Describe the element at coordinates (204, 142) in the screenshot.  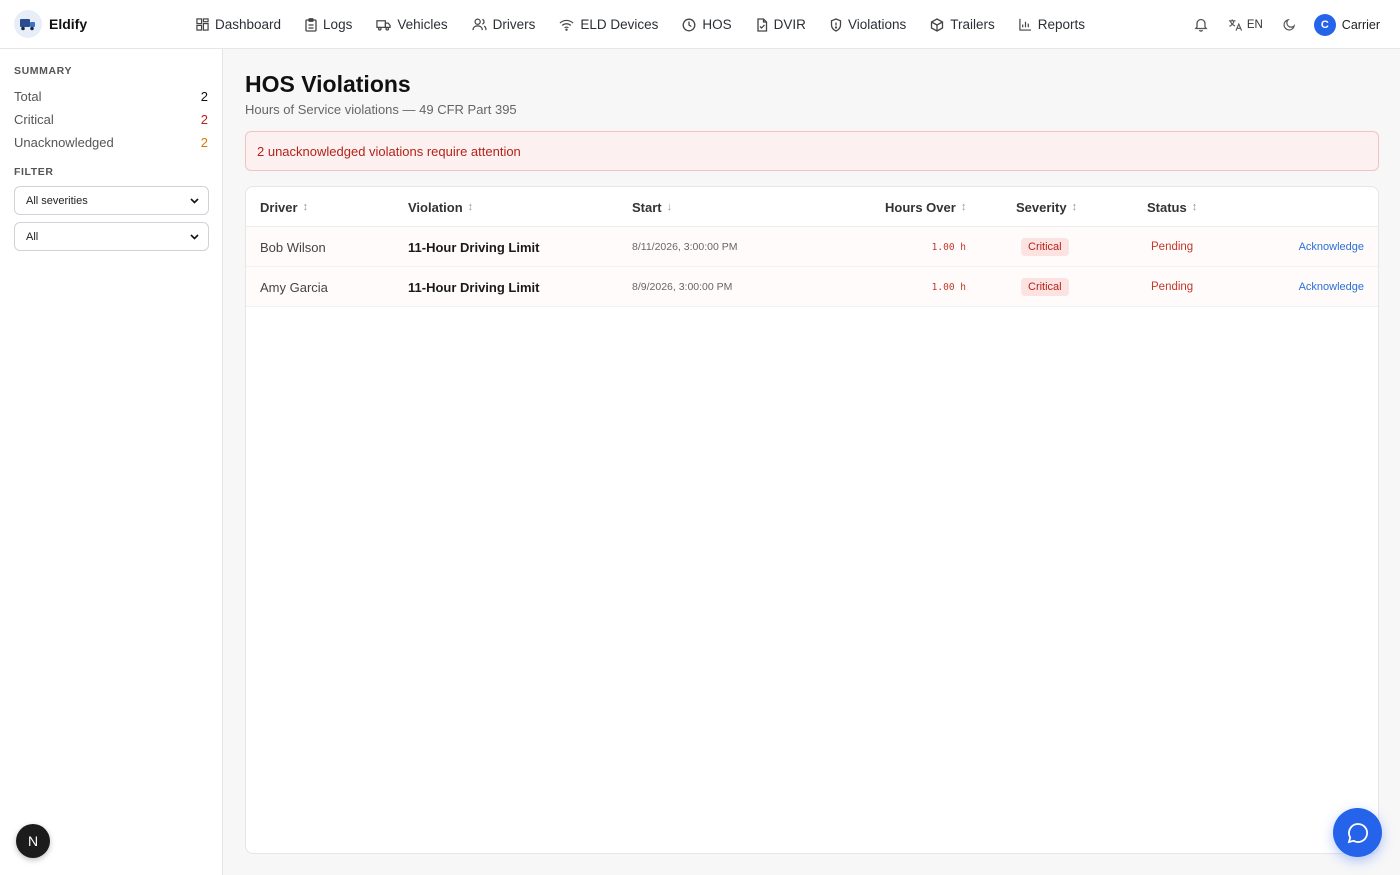
I see `summary-unack-value: 2` at that location.